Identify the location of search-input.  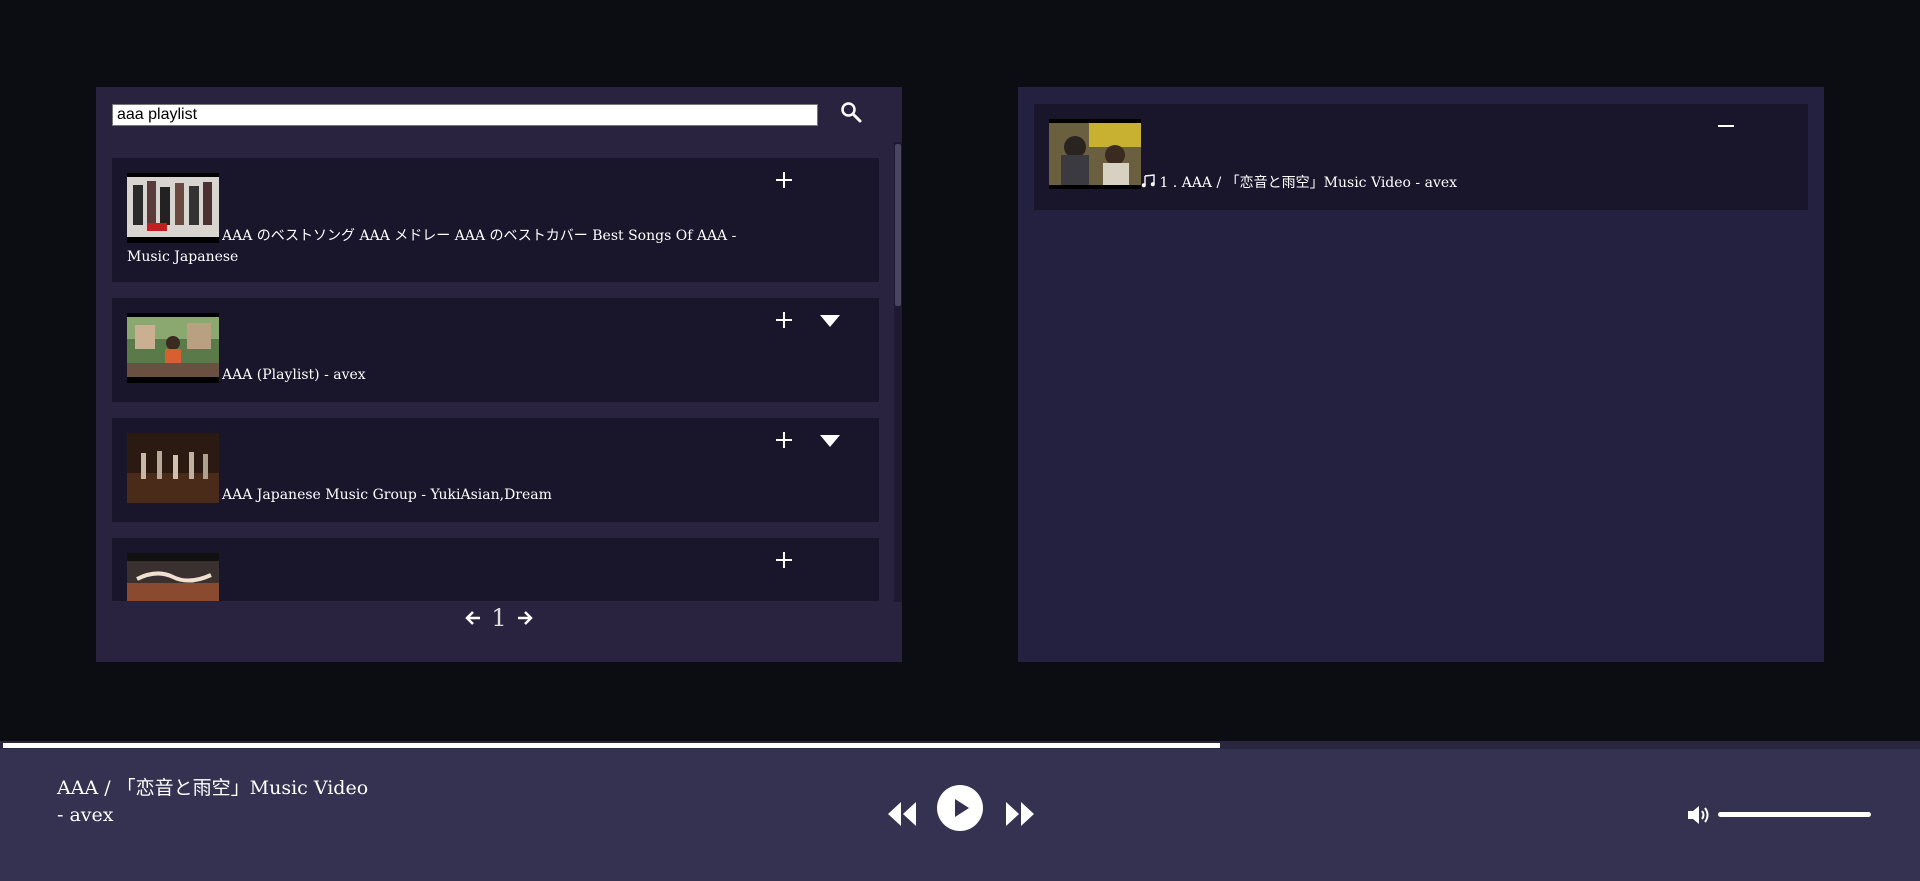
(465, 115).